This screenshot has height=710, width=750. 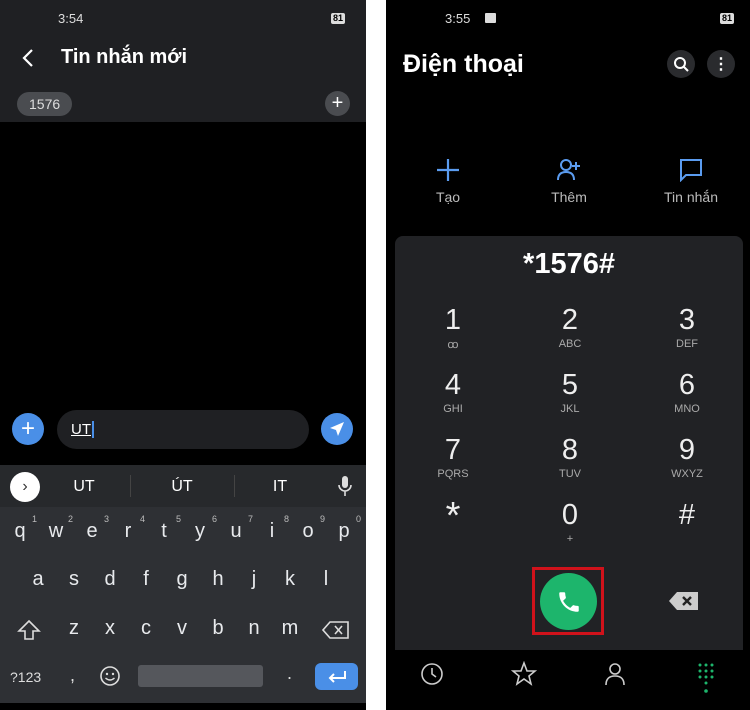 I want to click on add-recipient-button: +, so click(x=337, y=103).